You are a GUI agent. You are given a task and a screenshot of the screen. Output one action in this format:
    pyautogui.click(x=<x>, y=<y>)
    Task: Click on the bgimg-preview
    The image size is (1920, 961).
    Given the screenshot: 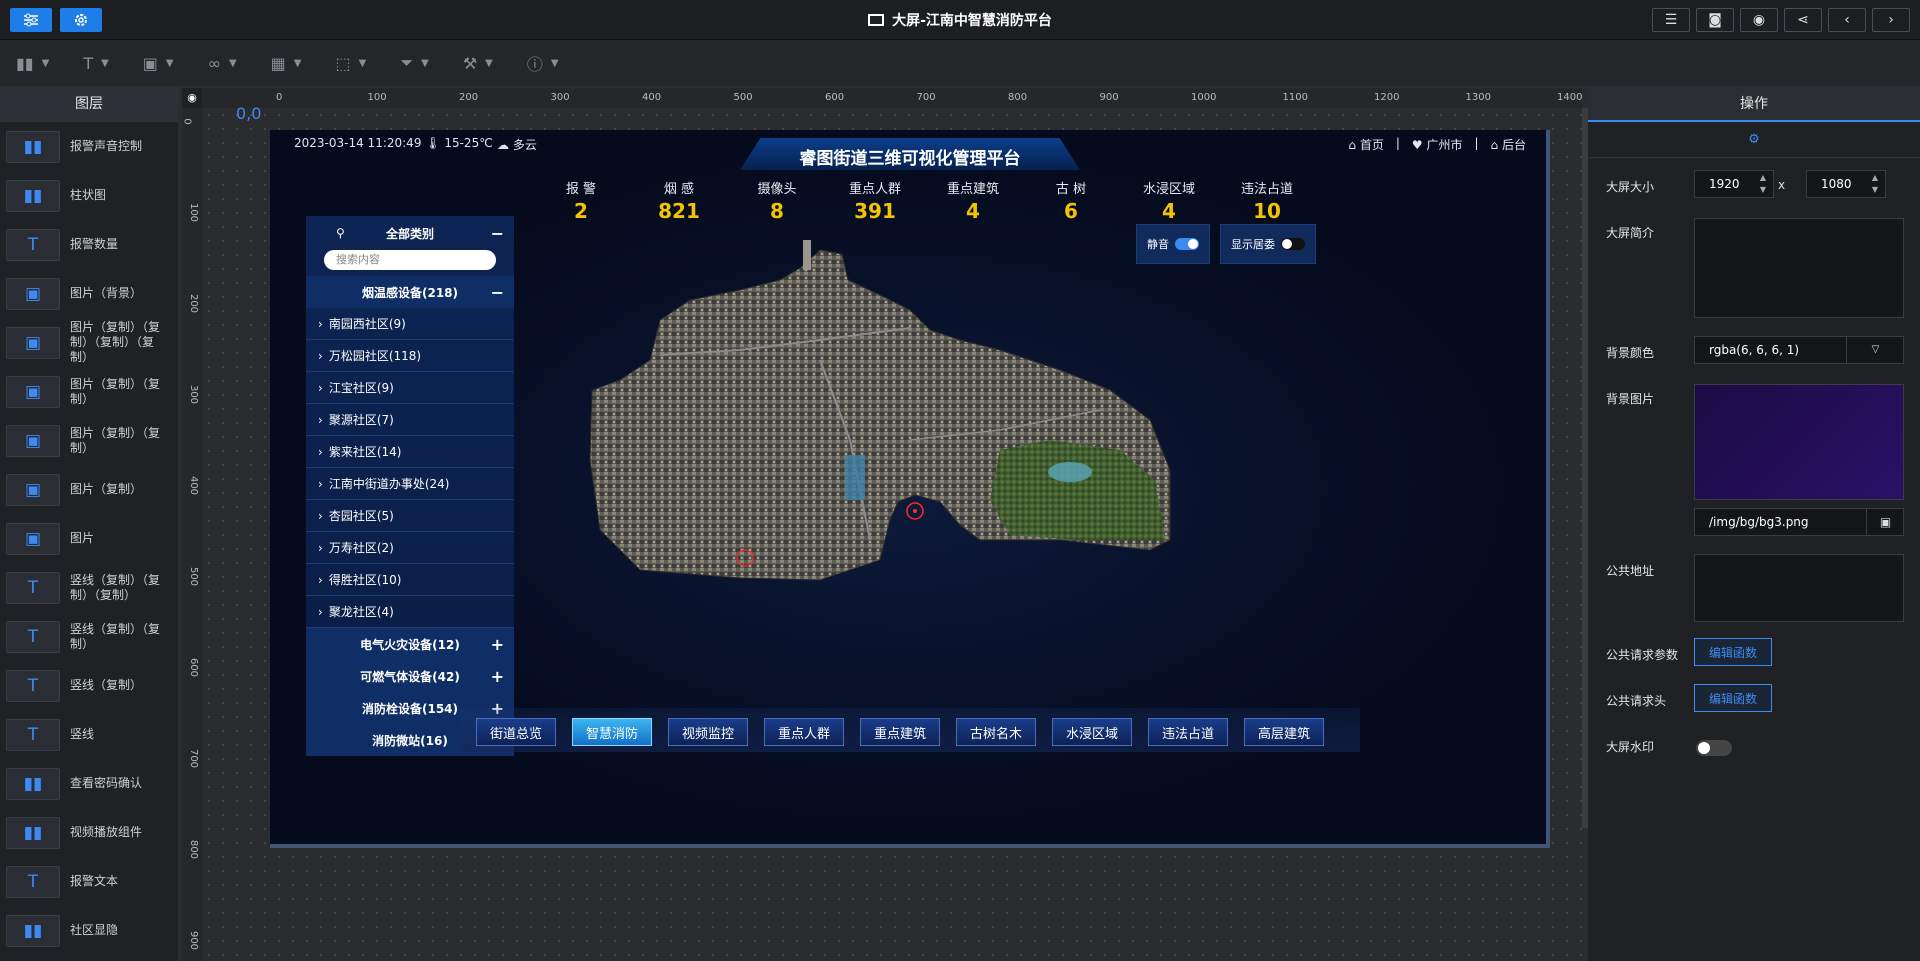 What is the action you would take?
    pyautogui.click(x=1799, y=442)
    